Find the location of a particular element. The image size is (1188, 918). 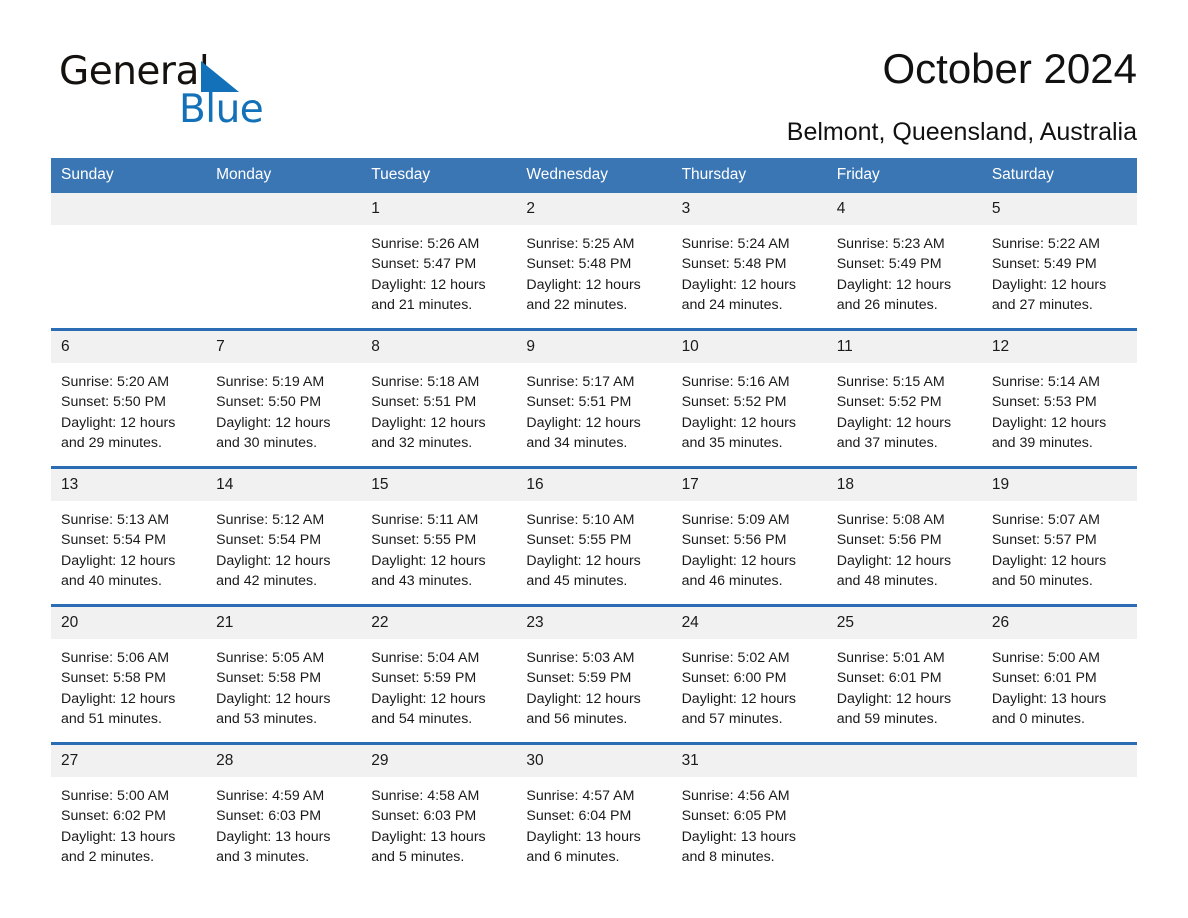

day-number: 31 is located at coordinates (749, 761).